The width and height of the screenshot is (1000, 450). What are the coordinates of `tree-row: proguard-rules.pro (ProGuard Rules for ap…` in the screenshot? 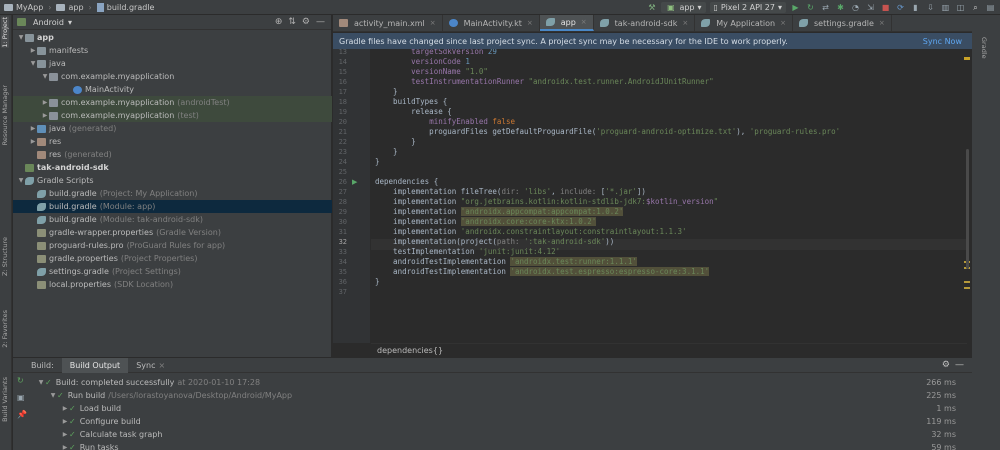 It's located at (172, 245).